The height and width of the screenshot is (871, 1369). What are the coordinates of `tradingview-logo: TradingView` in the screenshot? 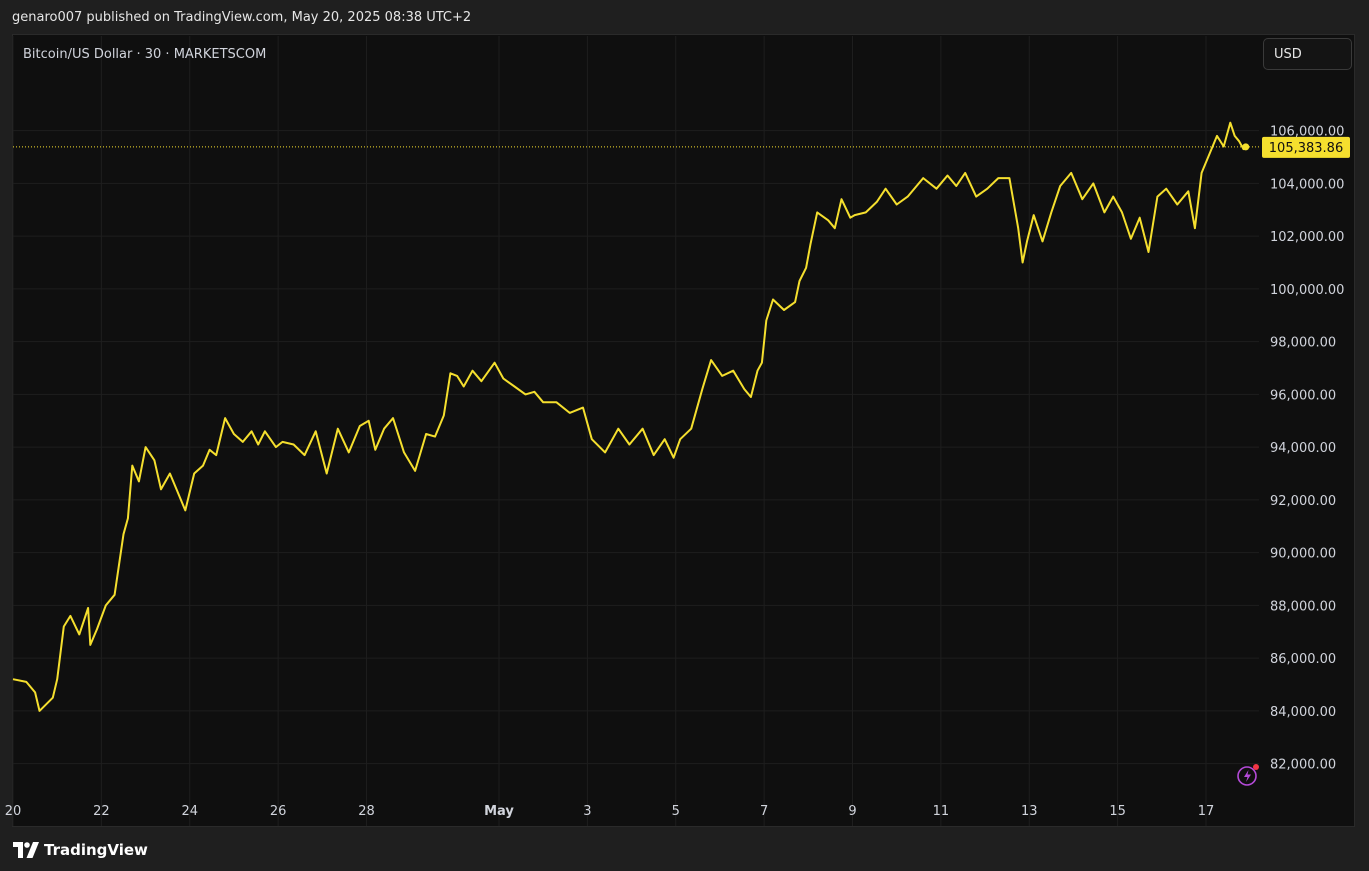 It's located at (80, 850).